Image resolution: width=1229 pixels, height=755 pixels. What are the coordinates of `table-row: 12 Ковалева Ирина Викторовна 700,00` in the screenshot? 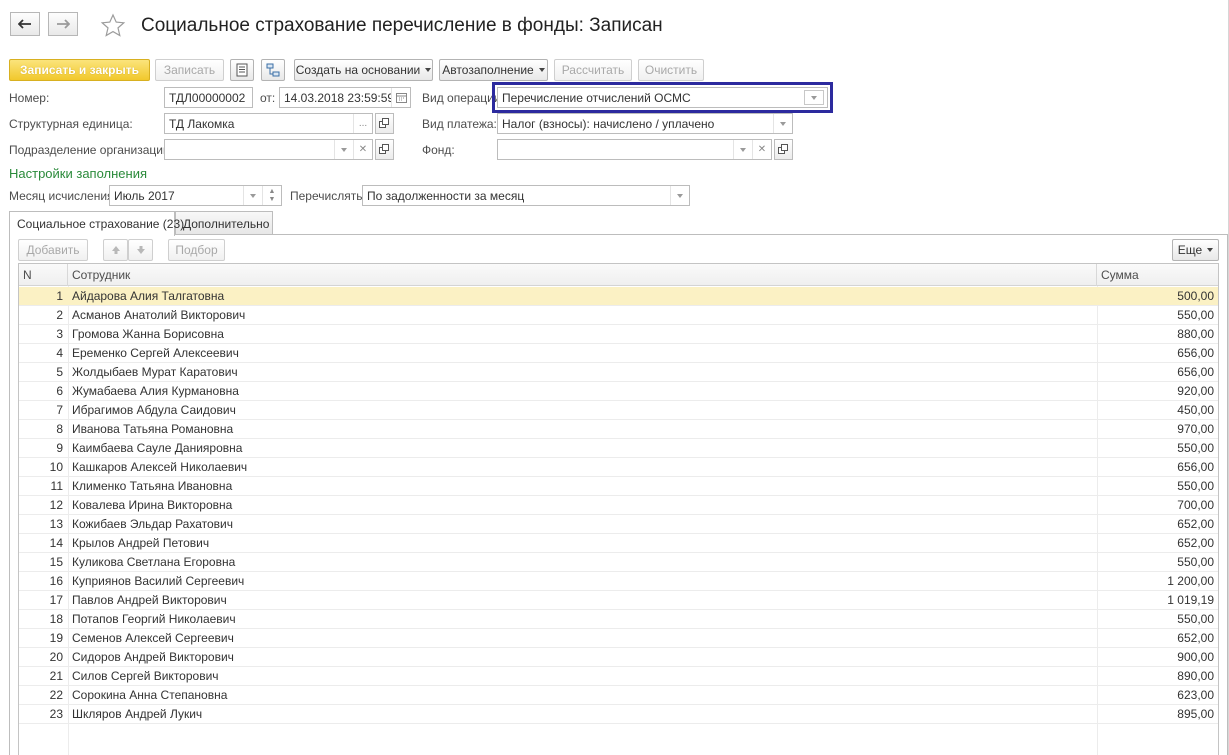 It's located at (618, 505).